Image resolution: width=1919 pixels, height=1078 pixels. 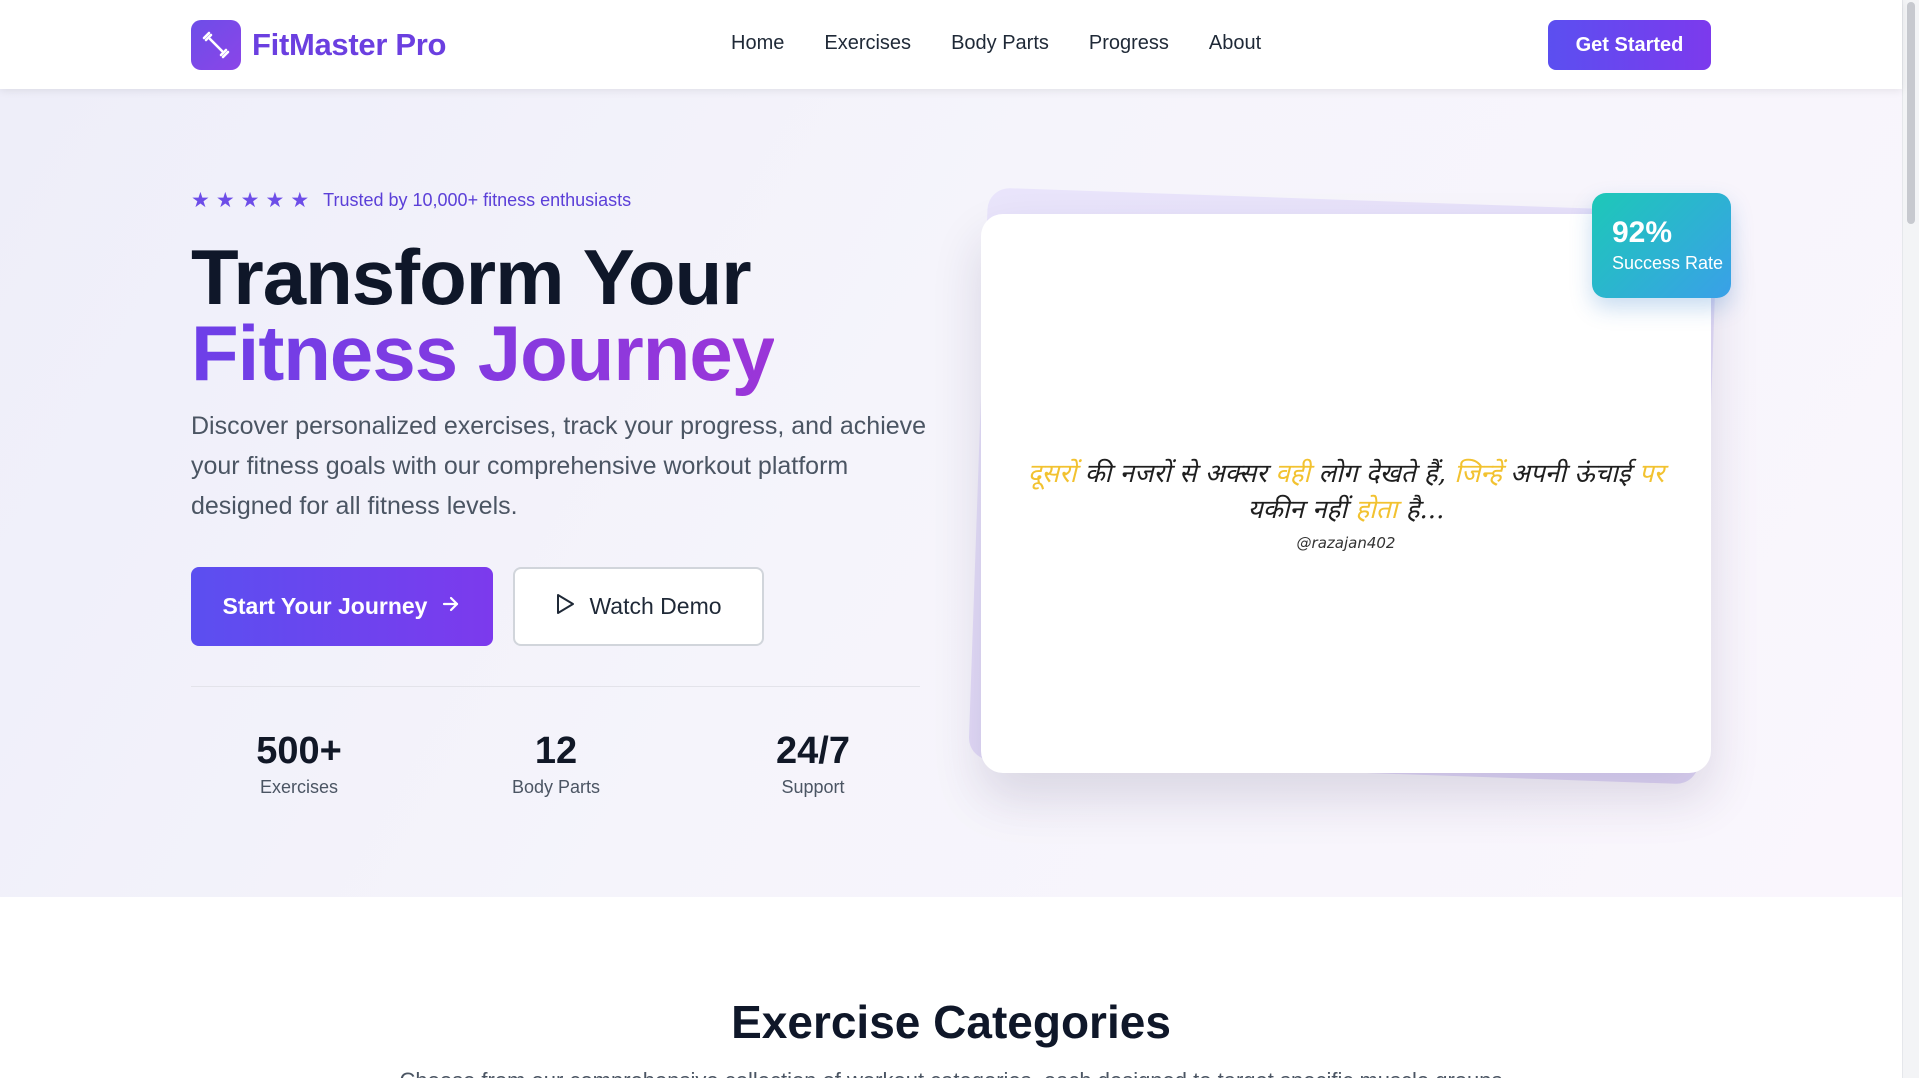 I want to click on watch-demo-label: Watch Demo, so click(x=655, y=606).